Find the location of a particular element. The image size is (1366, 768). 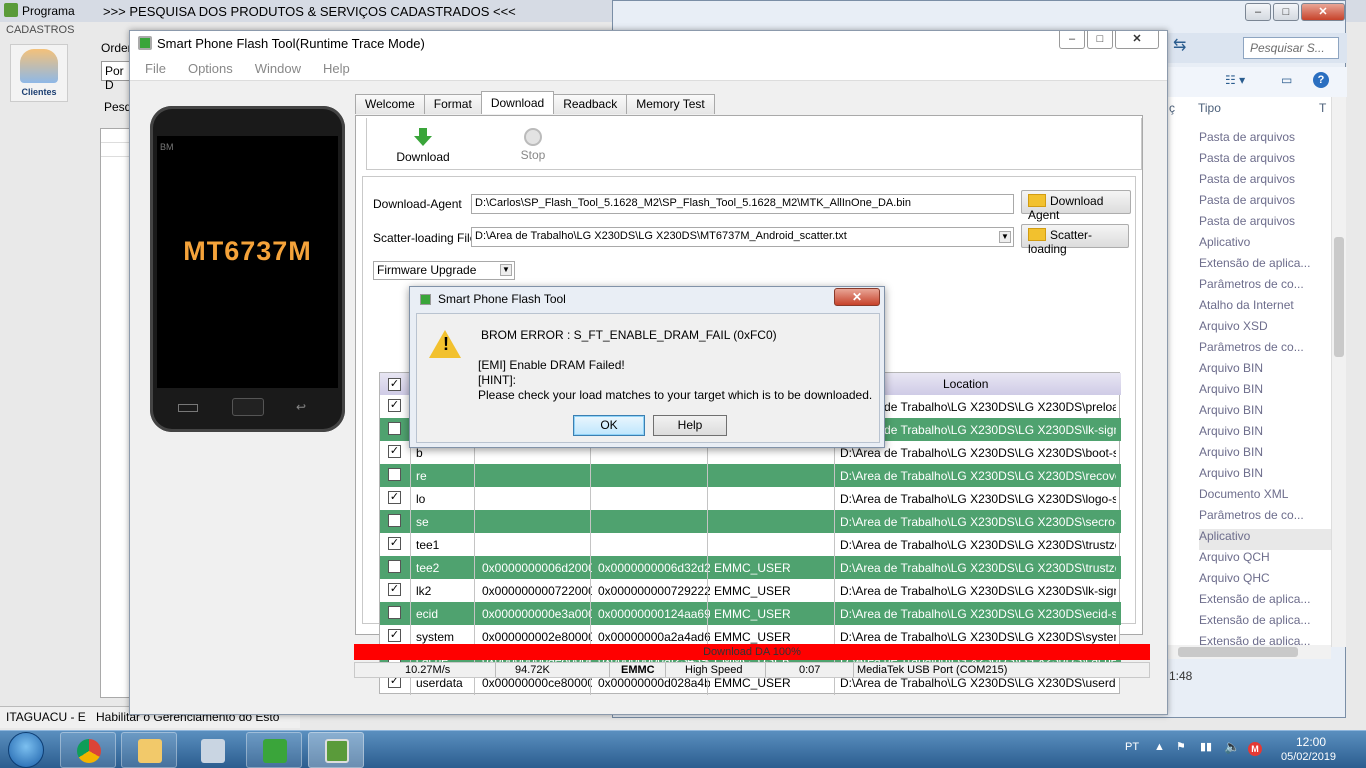

tab-readback: Readback is located at coordinates (590, 104).